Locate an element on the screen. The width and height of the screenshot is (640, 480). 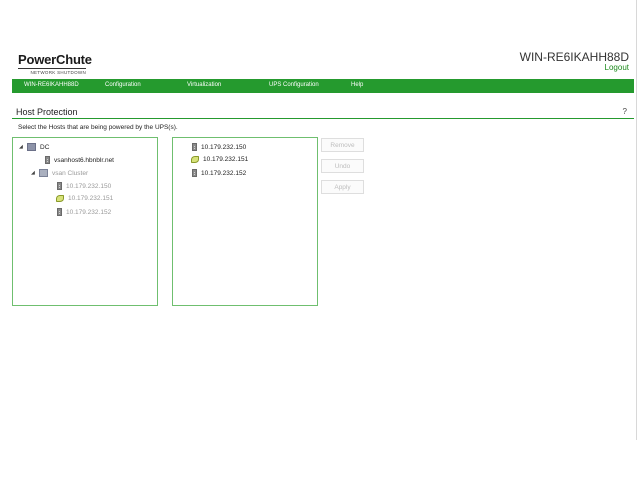
tree-node-dc: ◢ DC is located at coordinates (34, 147).